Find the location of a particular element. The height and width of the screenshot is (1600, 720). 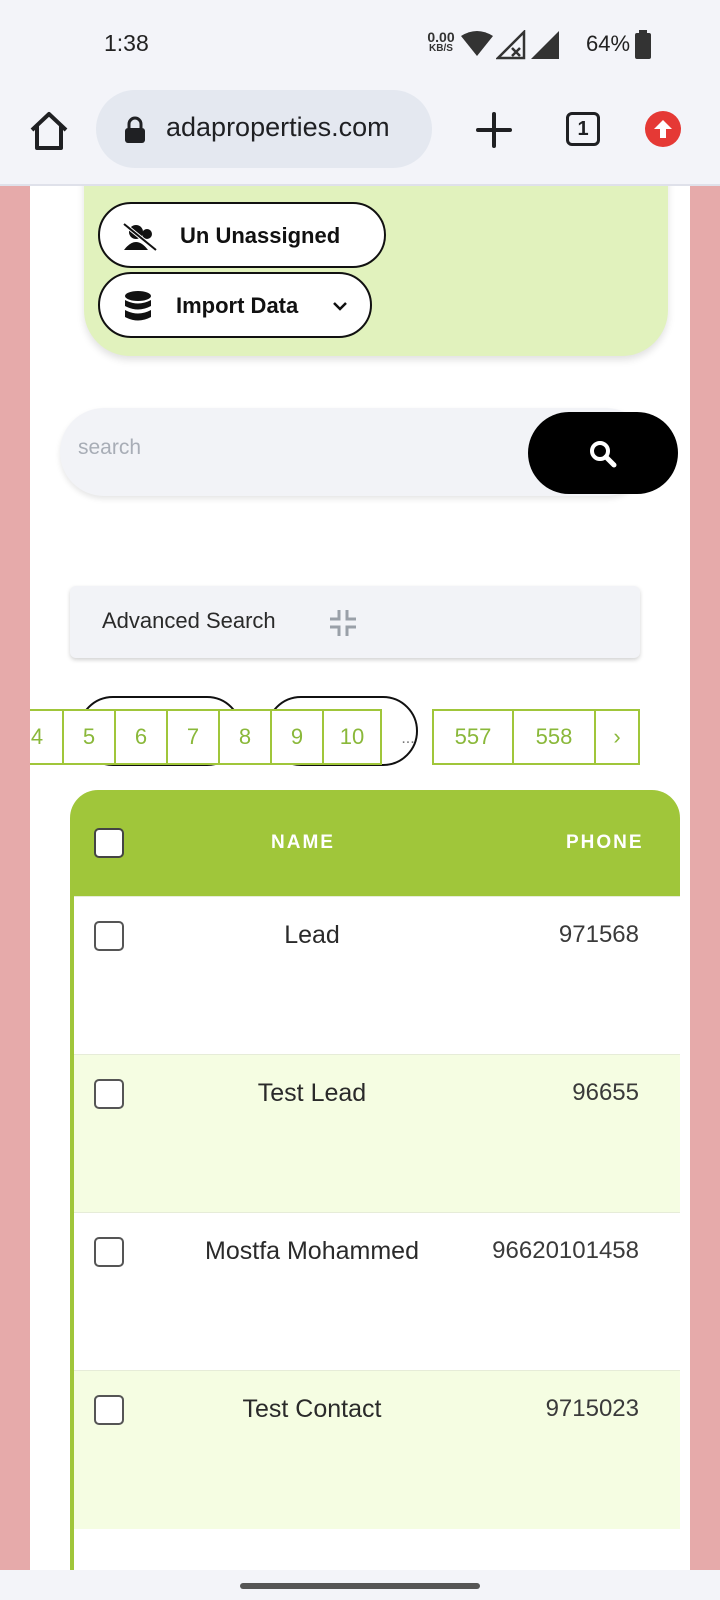

next-page-button: › is located at coordinates (617, 737).